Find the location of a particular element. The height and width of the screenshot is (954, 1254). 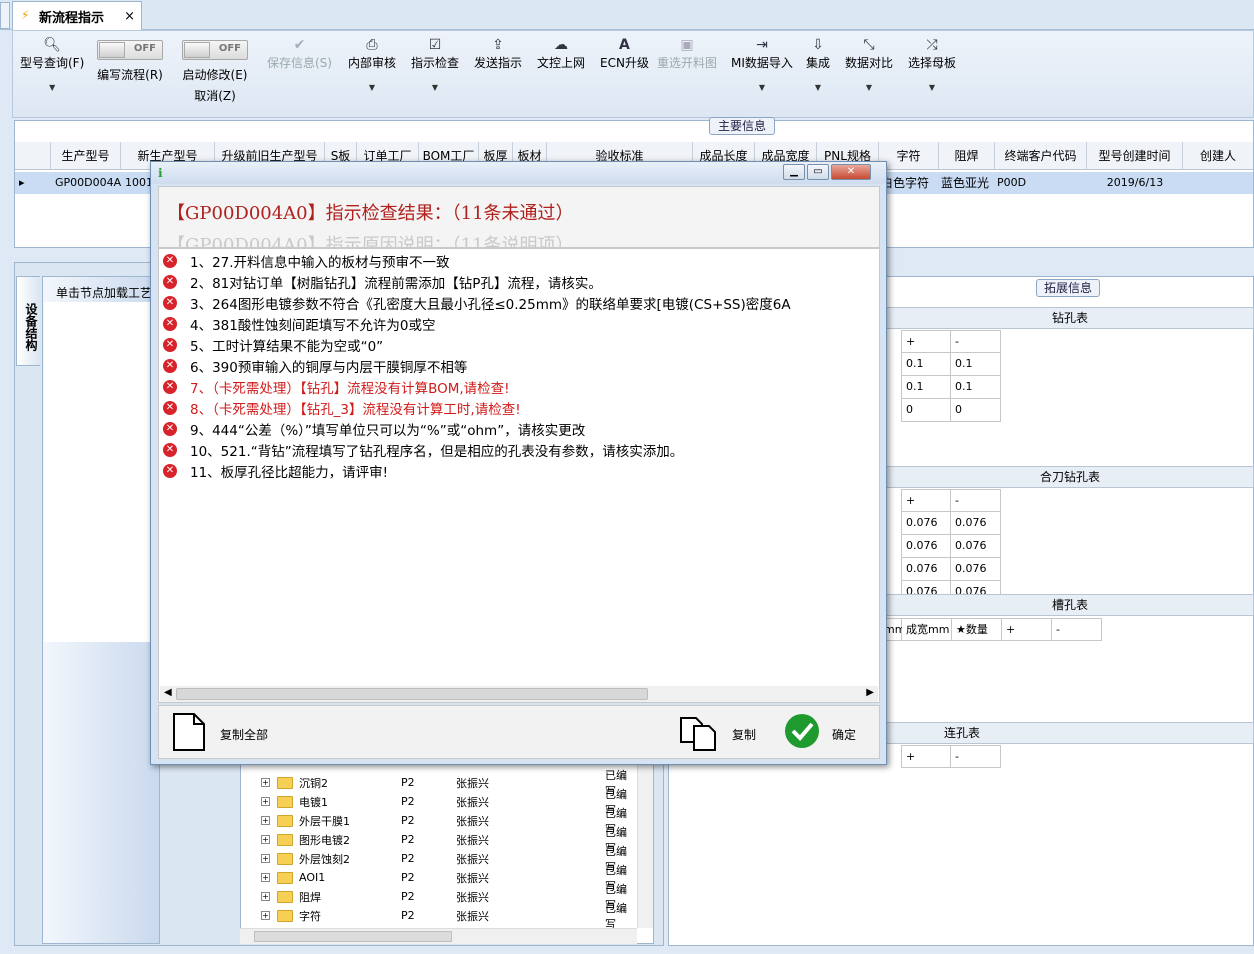

col-header: 终端客户代码 is located at coordinates (1041, 156).